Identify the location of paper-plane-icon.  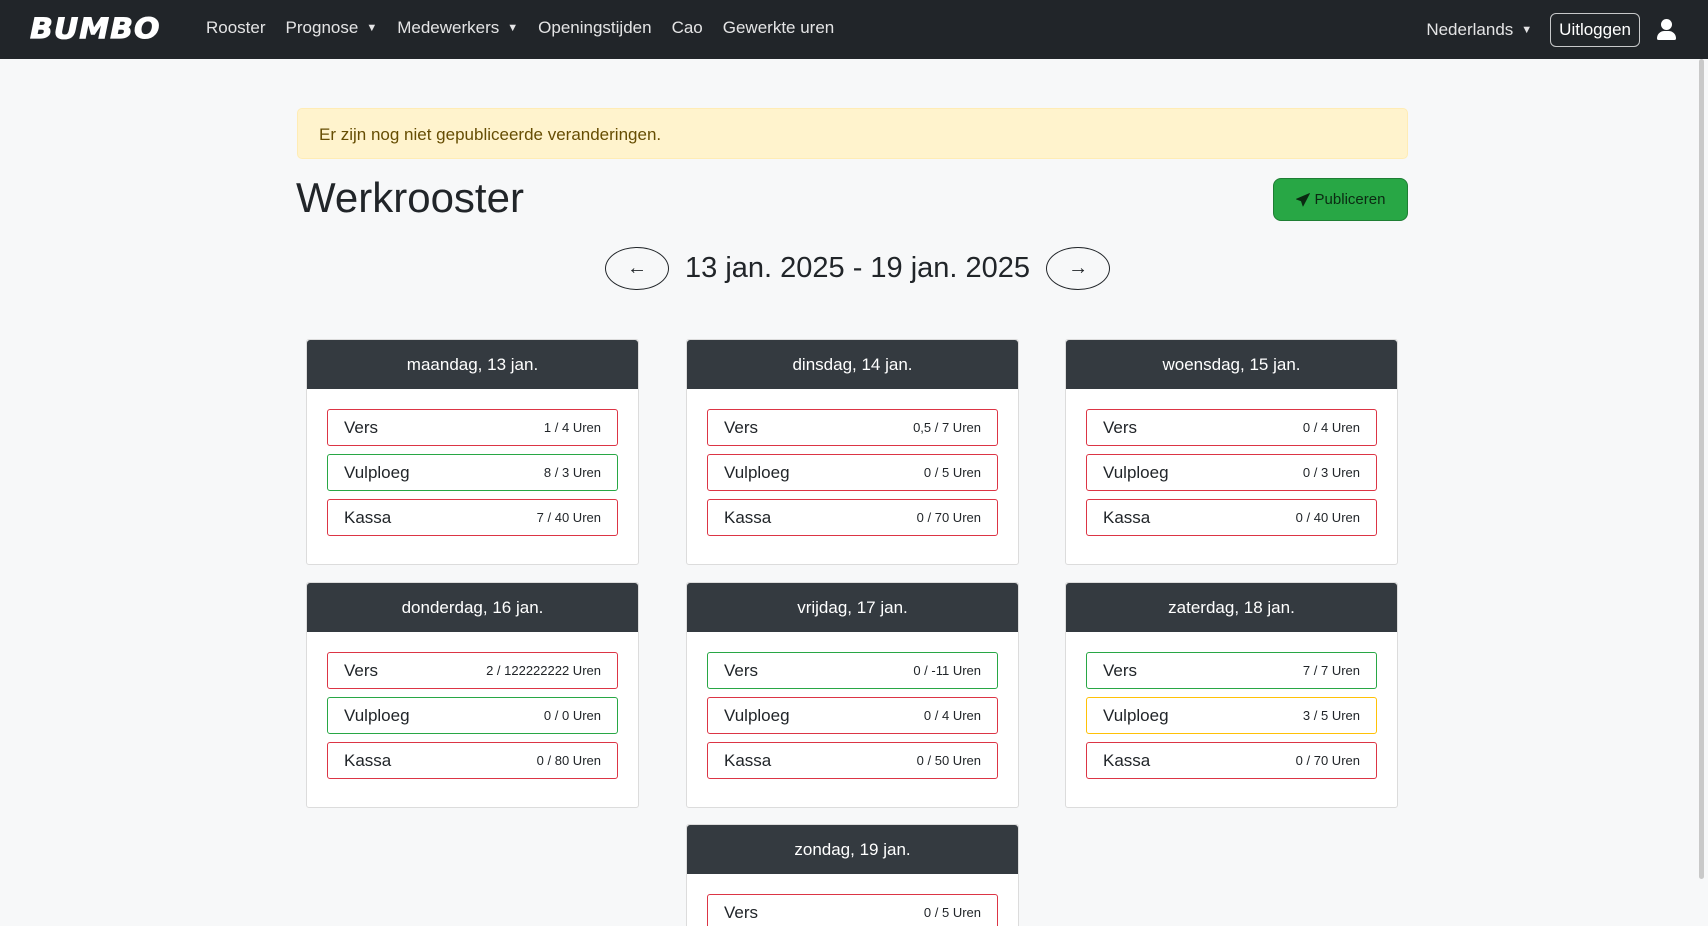
(1302, 199).